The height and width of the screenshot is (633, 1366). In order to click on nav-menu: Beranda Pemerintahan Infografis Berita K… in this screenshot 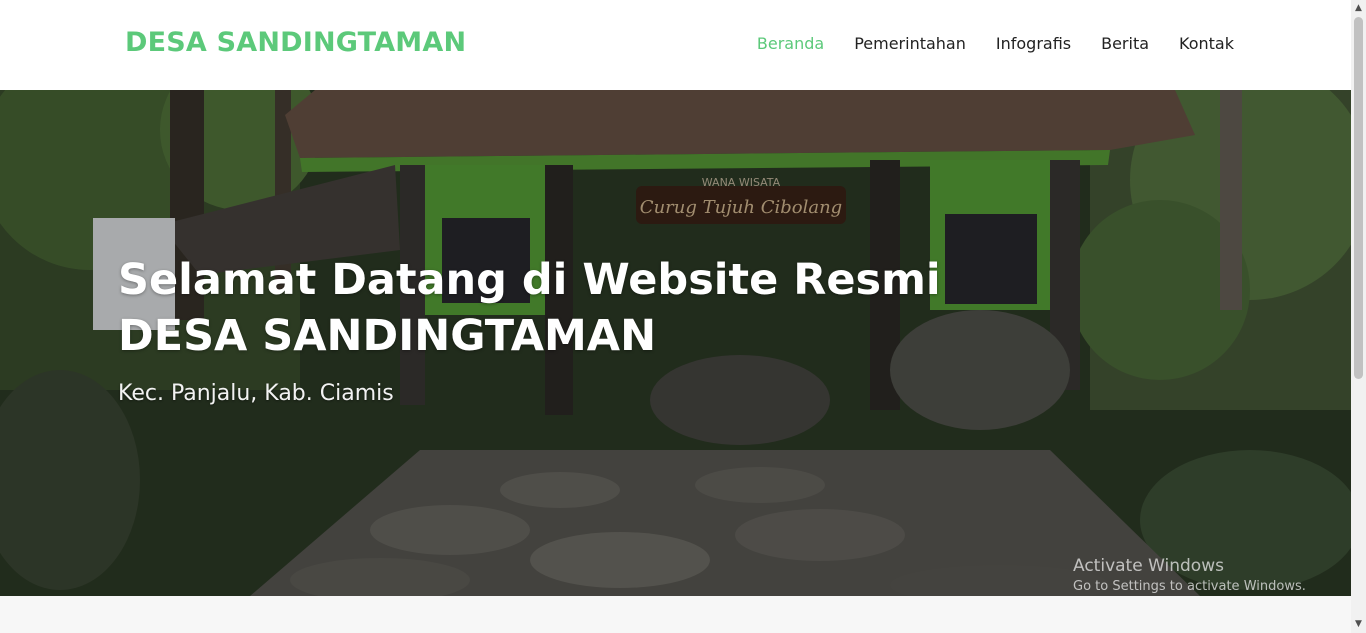, I will do `click(980, 43)`.